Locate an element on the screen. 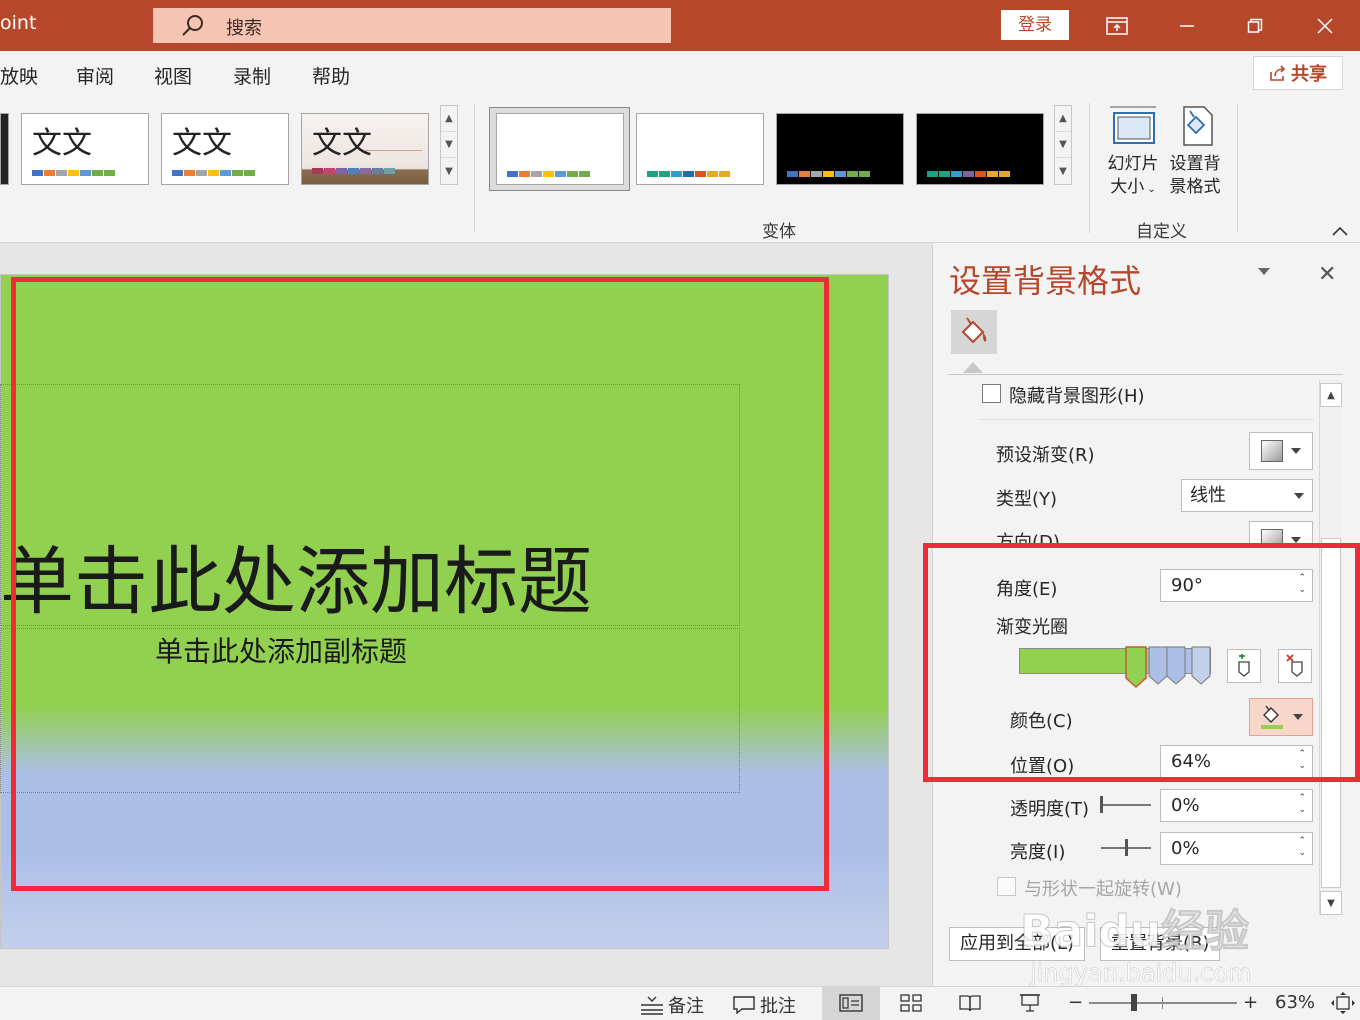  slideshow-button is located at coordinates (1030, 1005).